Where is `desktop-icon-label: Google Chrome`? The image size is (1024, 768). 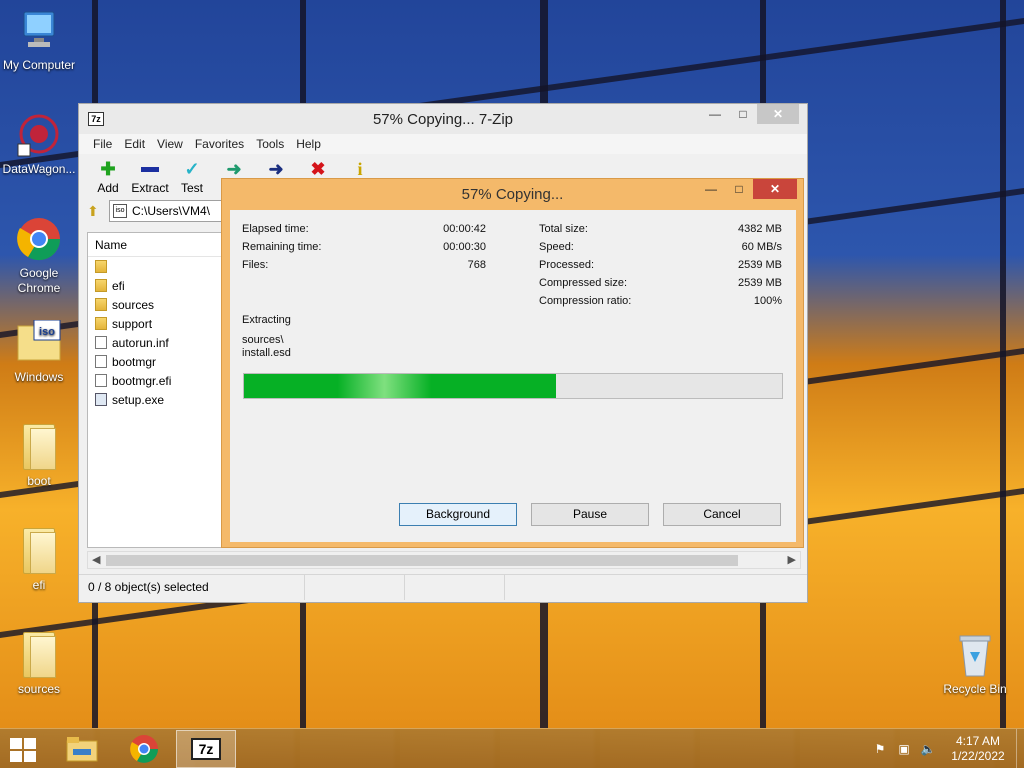
desktop-icon-label: Google Chrome is located at coordinates (39, 280).